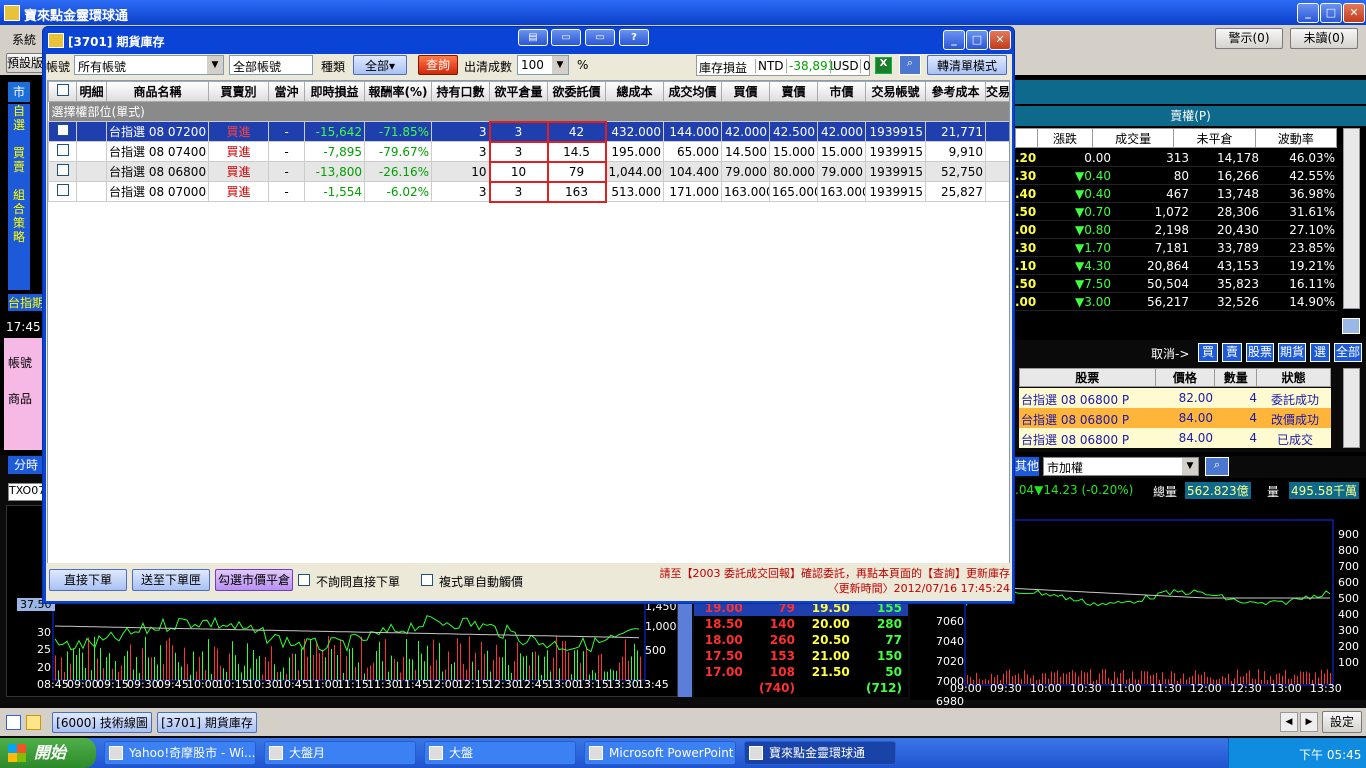 Image resolution: width=1366 pixels, height=768 pixels. Describe the element at coordinates (500, 753) in the screenshot. I see `taskbar-item: 大盤` at that location.